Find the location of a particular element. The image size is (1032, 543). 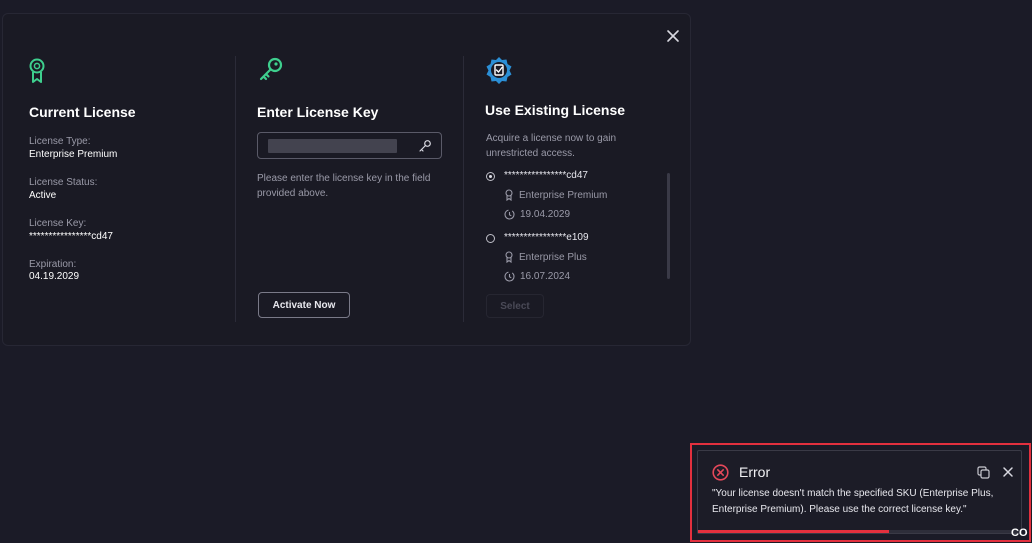

license-option-date-row: 16.07.2024 is located at coordinates (537, 276).